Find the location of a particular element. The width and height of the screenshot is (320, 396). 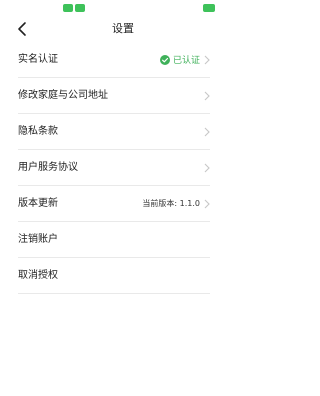

row-privacy-policy: 隐私条款 is located at coordinates (114, 132).